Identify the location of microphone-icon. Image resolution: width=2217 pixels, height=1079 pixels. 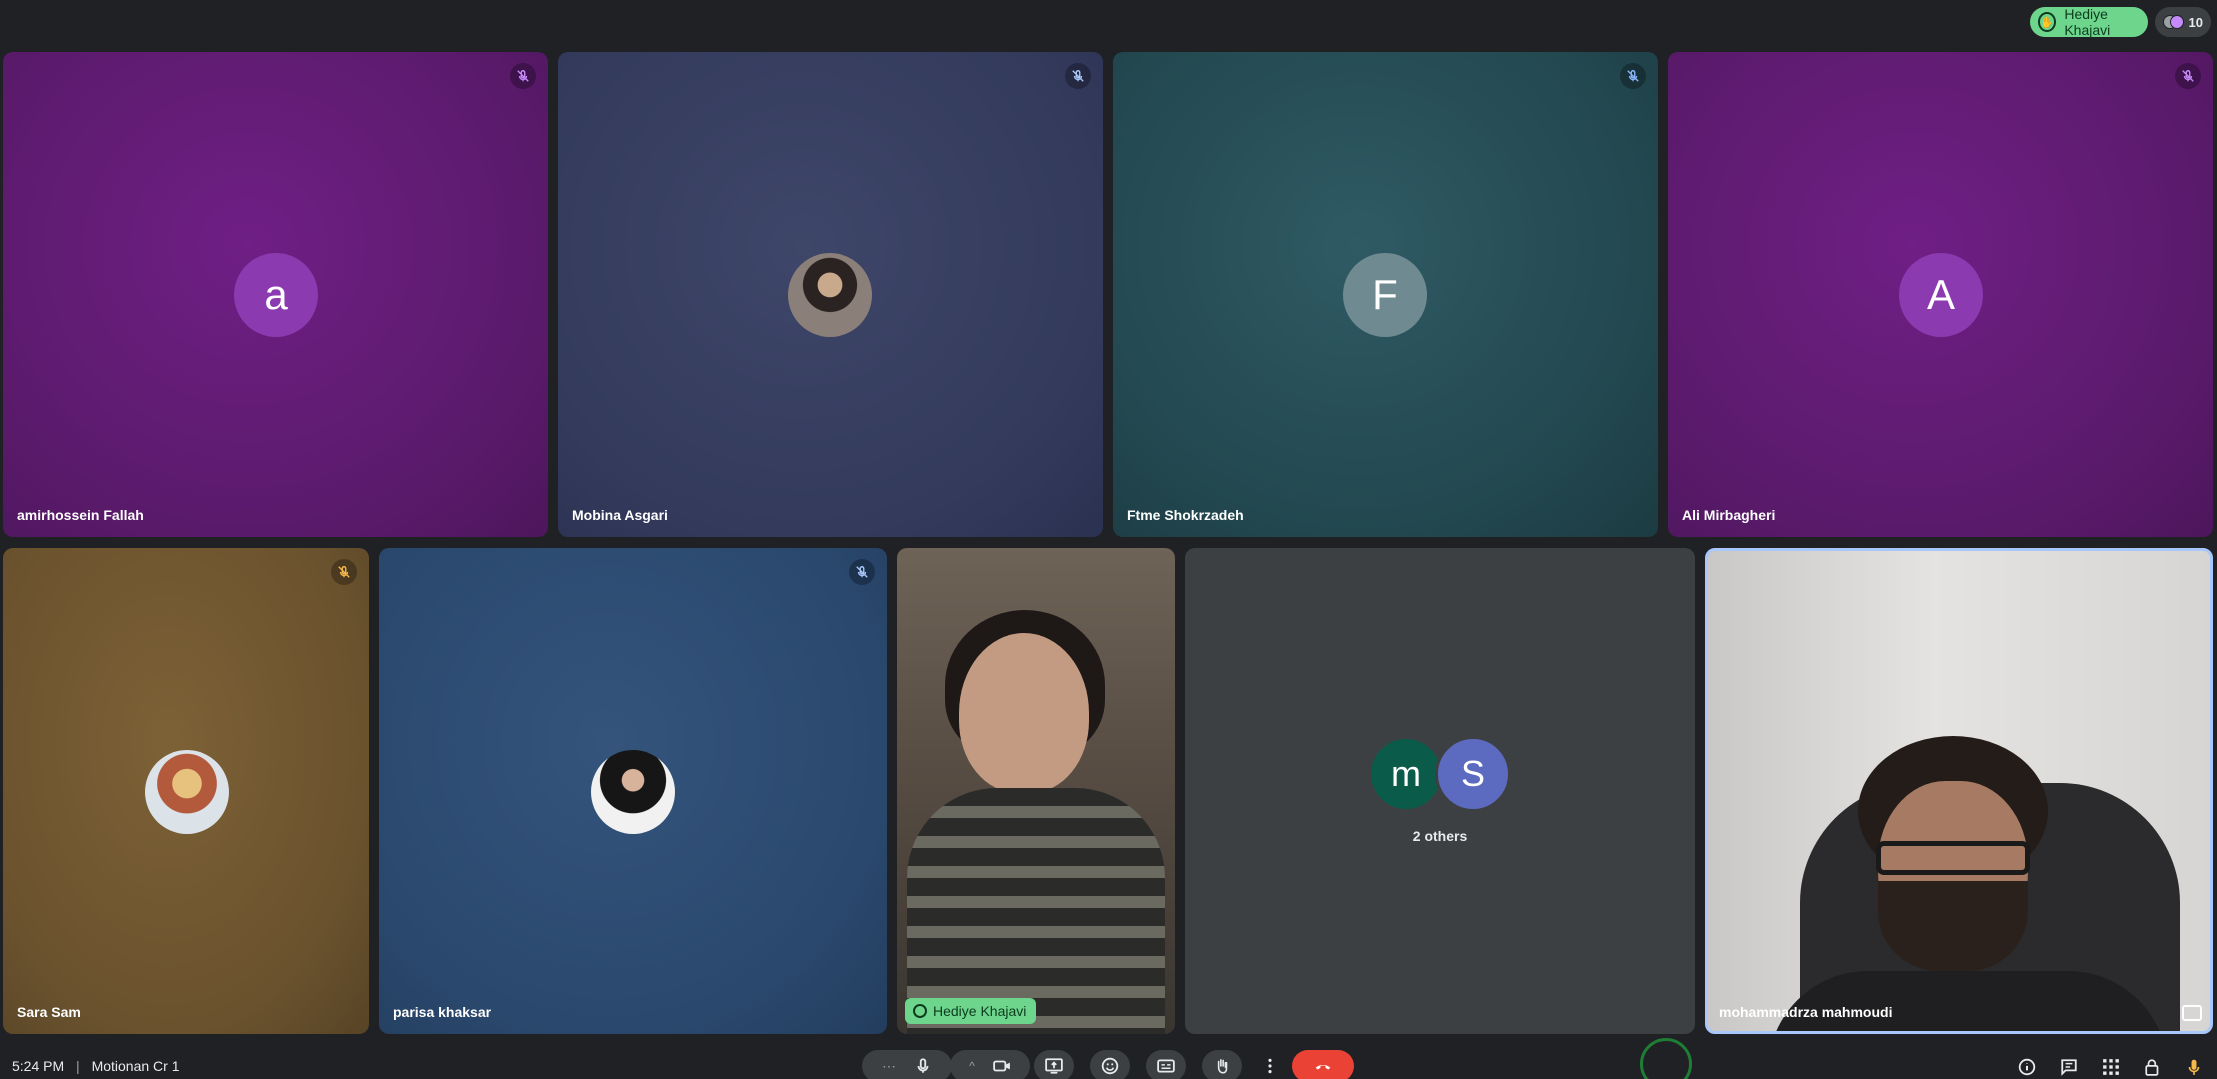
(923, 1066).